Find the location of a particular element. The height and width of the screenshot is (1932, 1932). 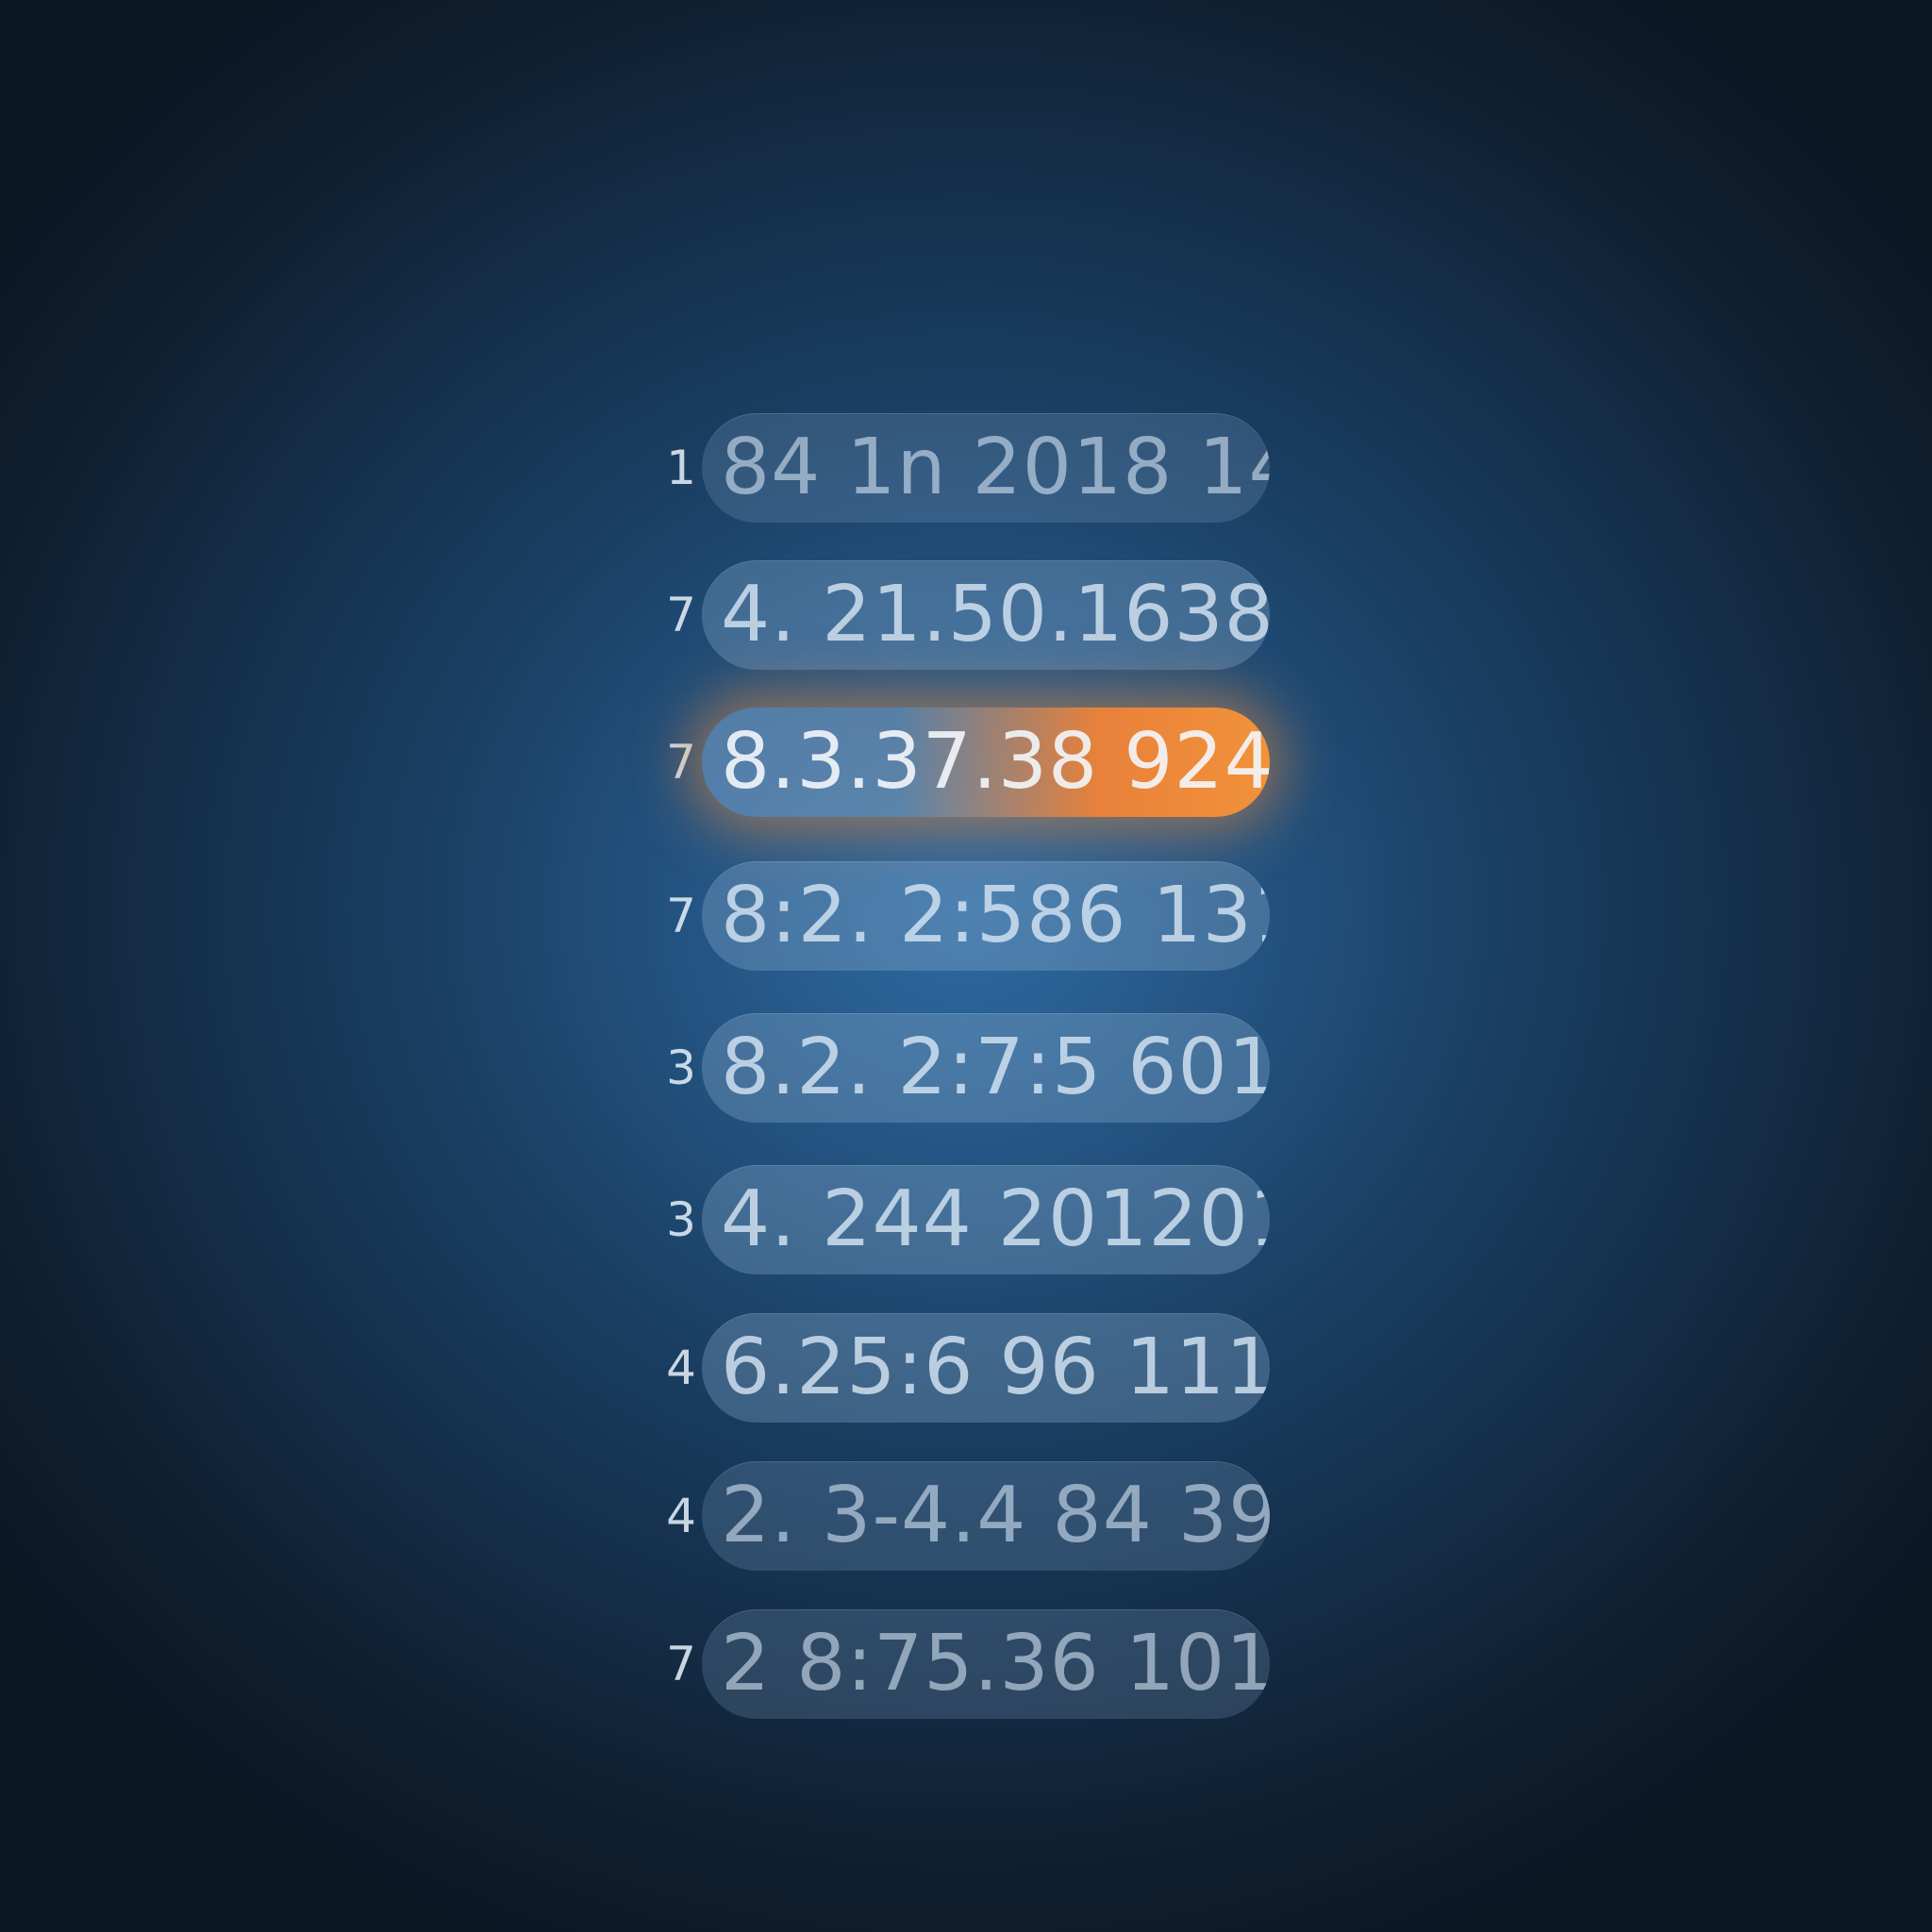

list-item-selected: 7 8.3.37.38 924 is located at coordinates (967, 763).